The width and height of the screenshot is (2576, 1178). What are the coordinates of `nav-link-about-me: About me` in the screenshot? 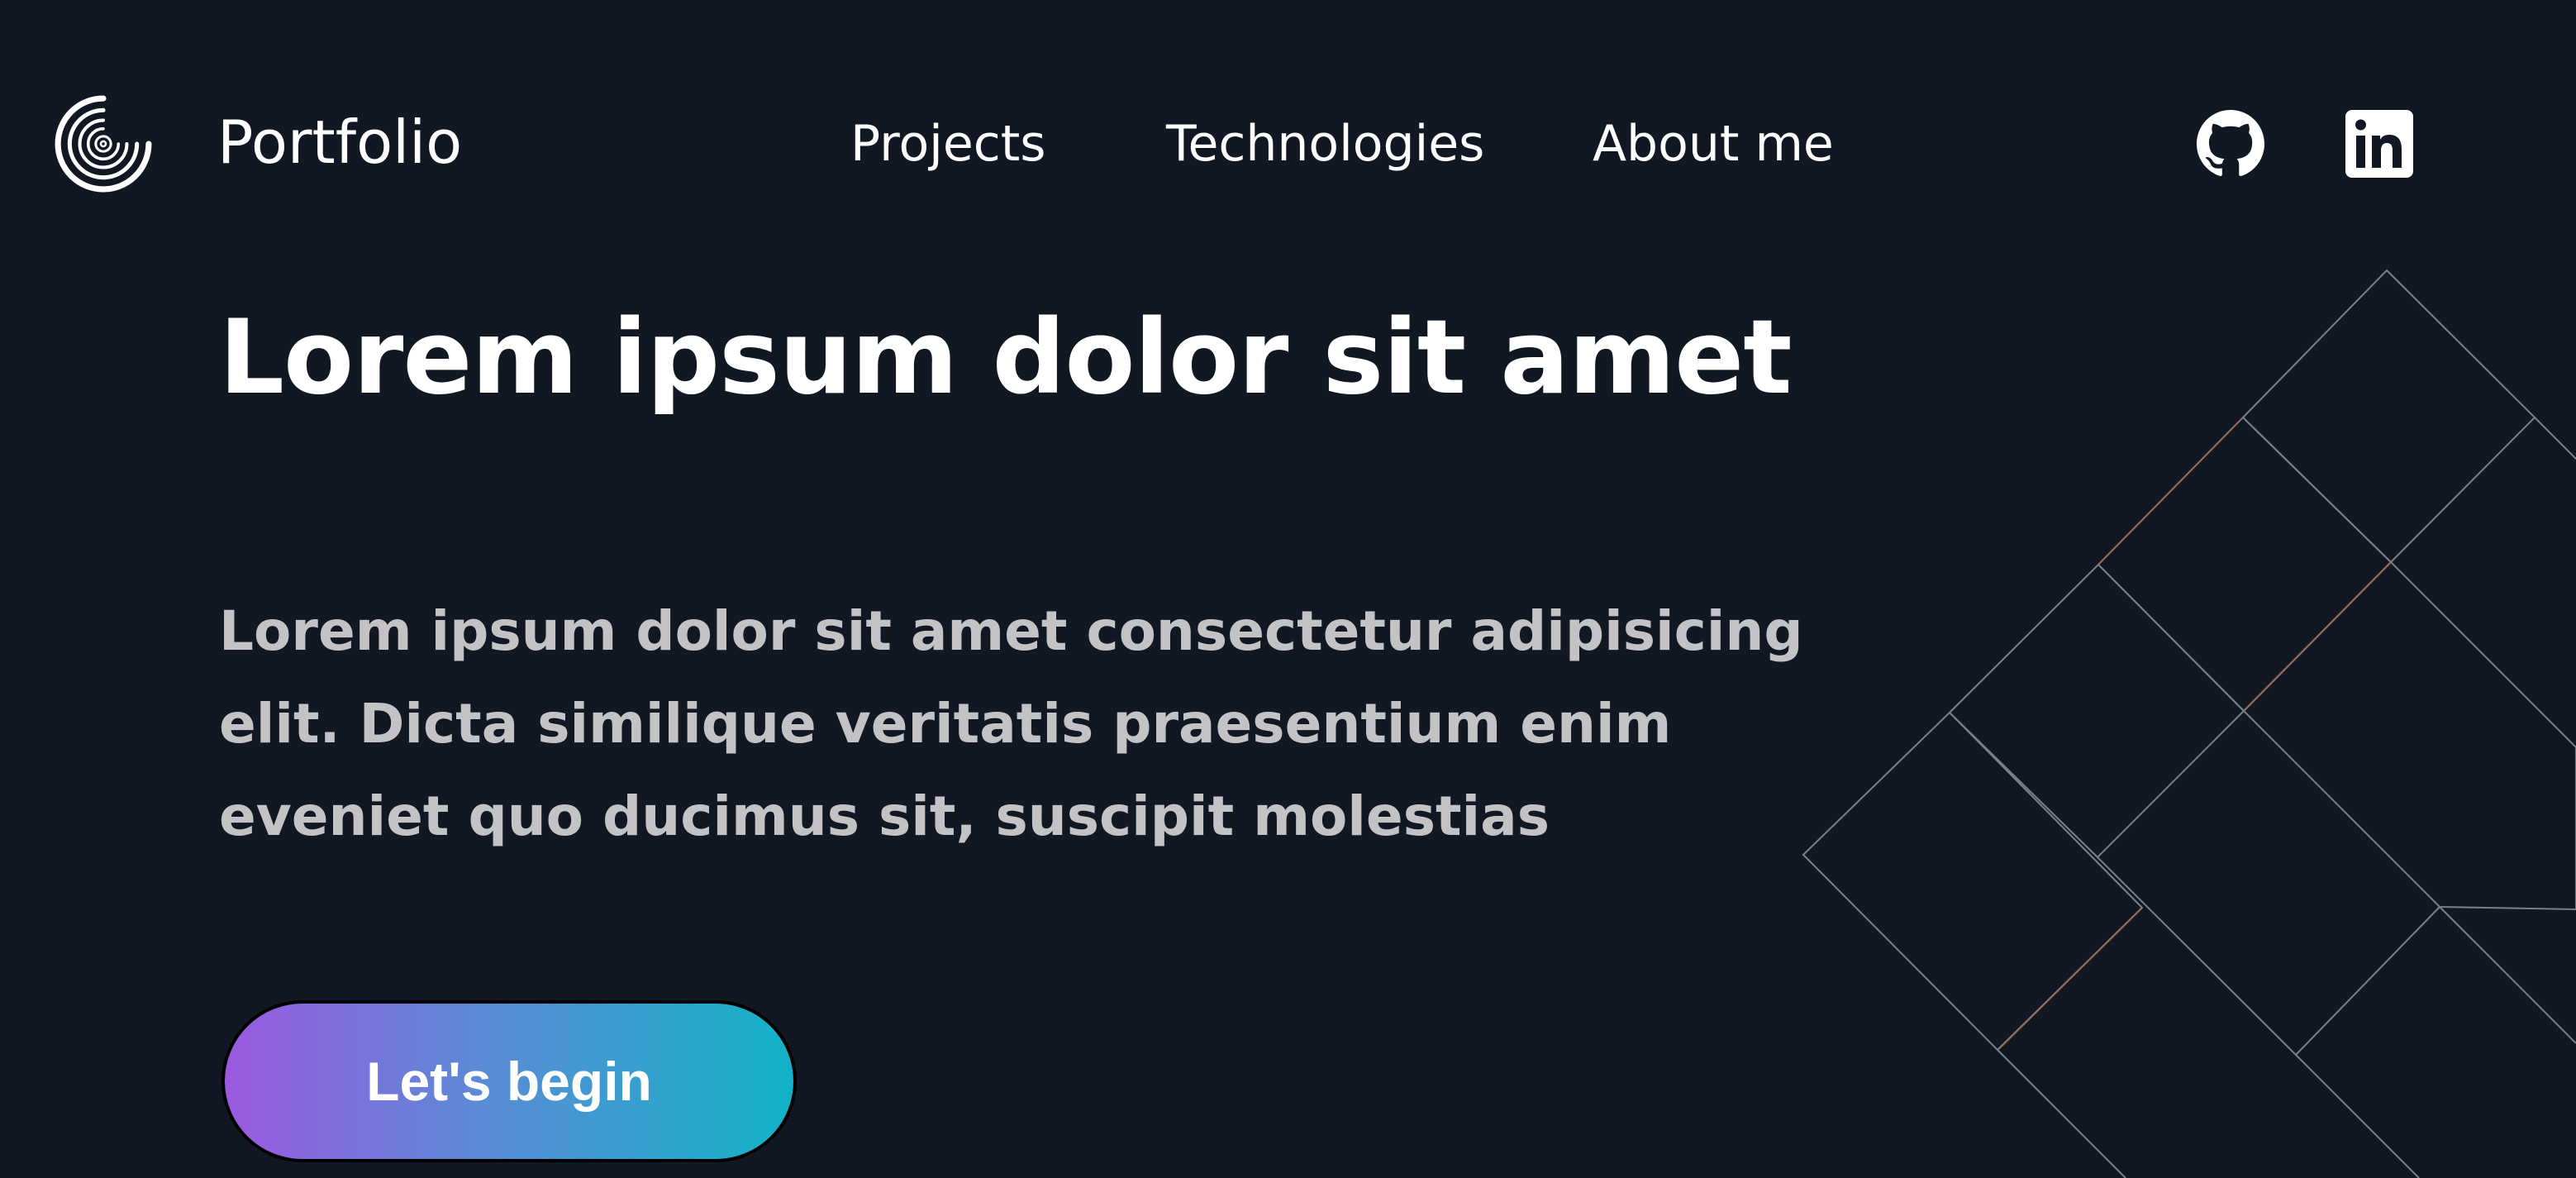 It's located at (1714, 144).